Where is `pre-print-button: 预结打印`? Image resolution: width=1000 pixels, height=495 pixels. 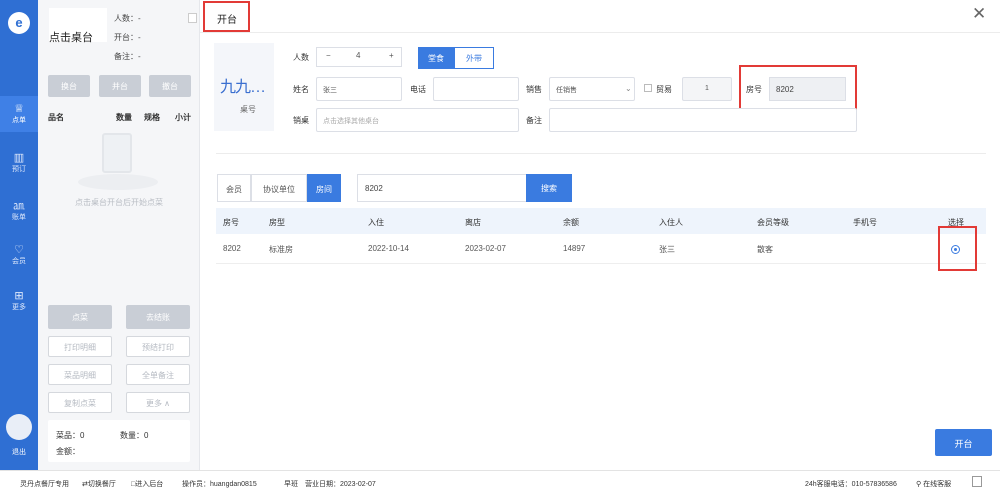
pre-print-button: 预结打印 is located at coordinates (158, 346).